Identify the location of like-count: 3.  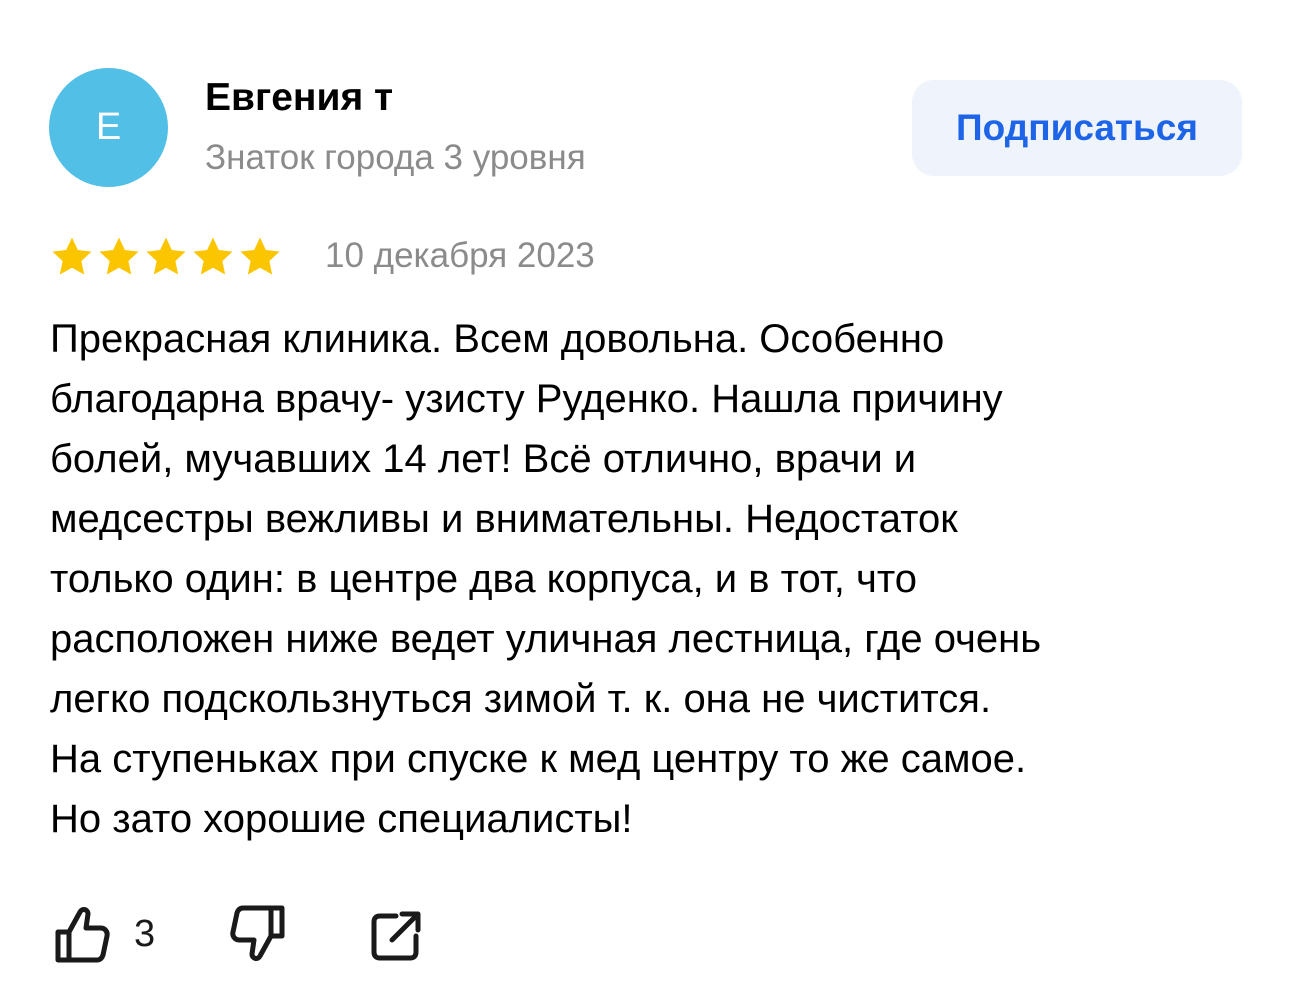
(145, 933).